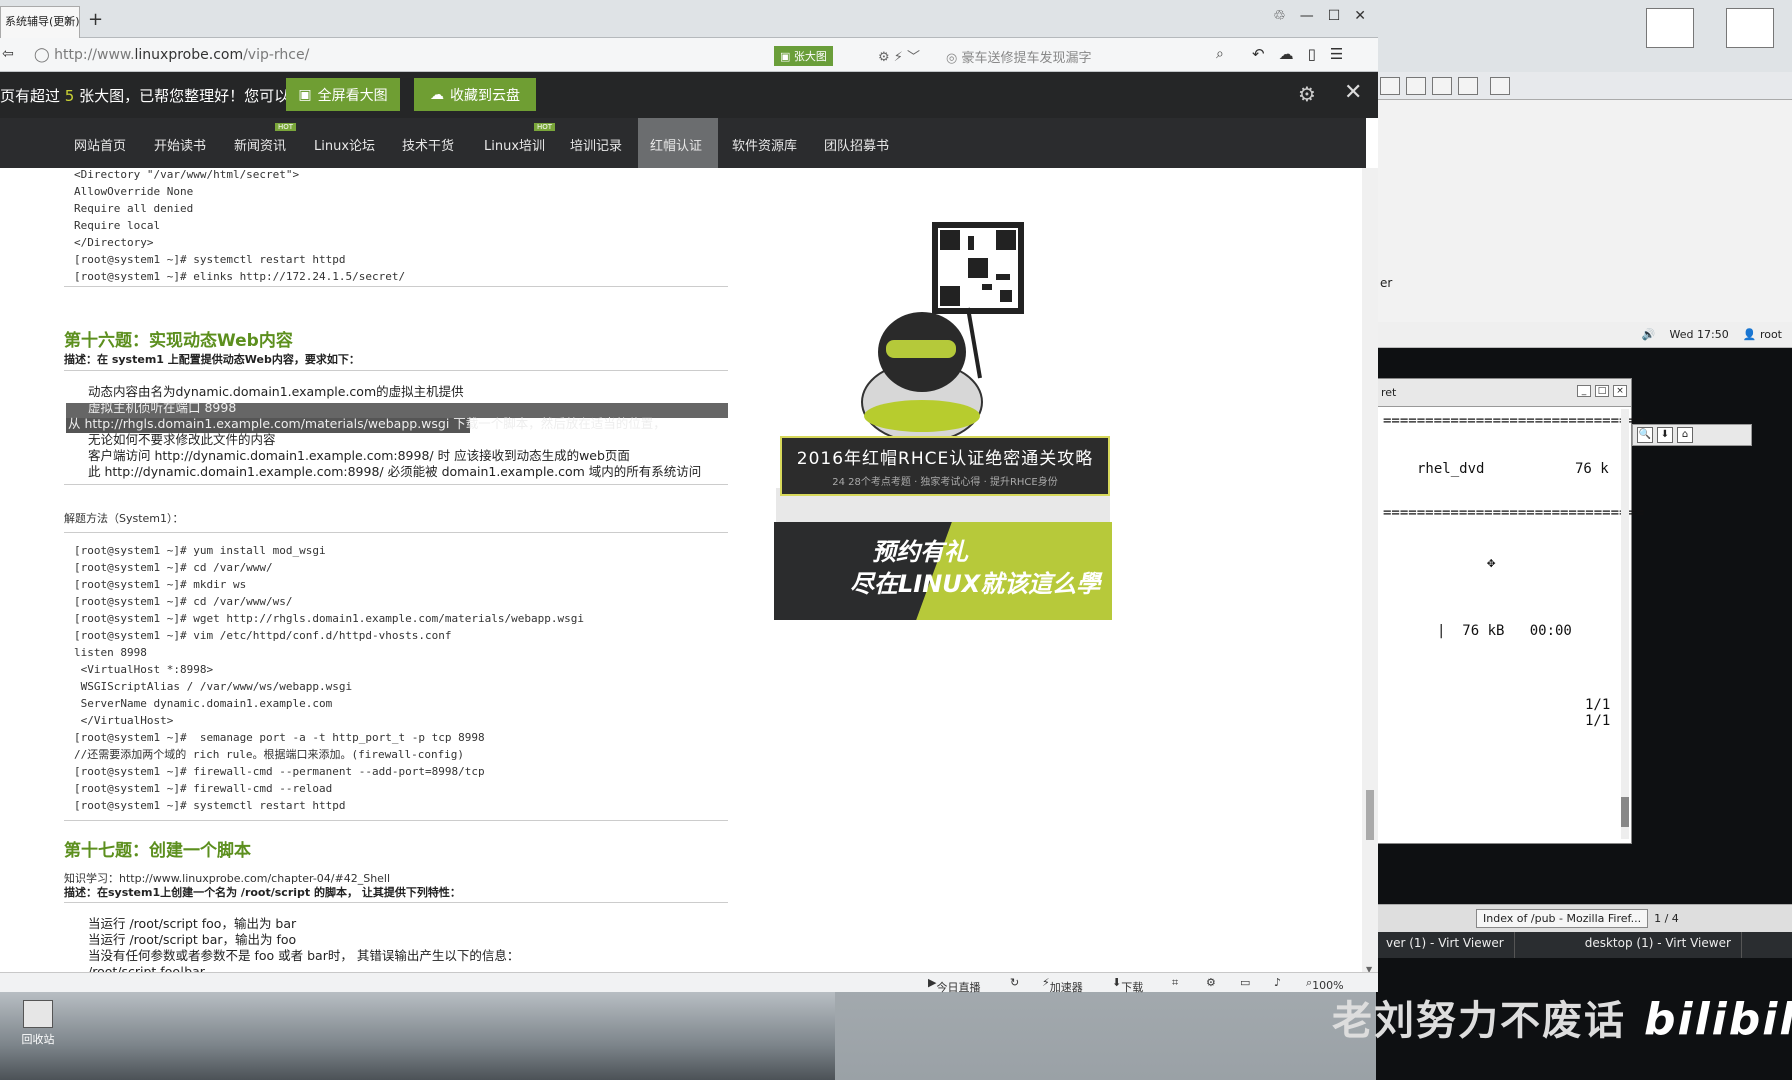  What do you see at coordinates (1602, 391) in the screenshot?
I see `maximize-icon: □` at bounding box center [1602, 391].